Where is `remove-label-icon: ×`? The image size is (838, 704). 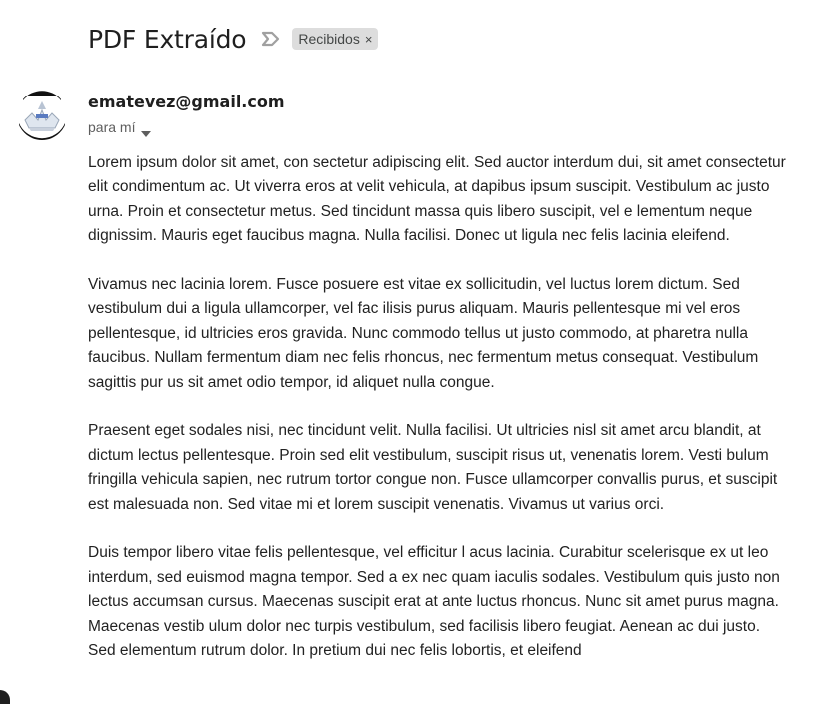
remove-label-icon: × is located at coordinates (369, 39).